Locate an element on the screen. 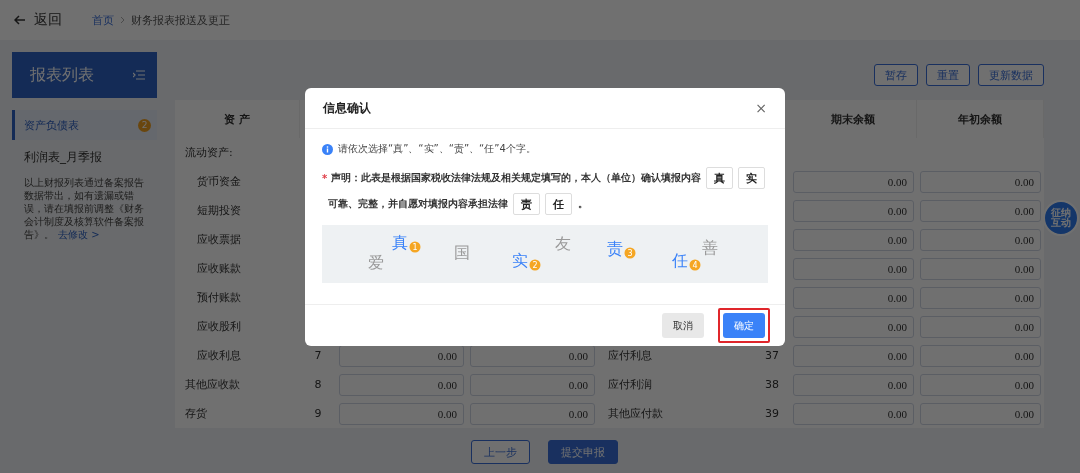 This screenshot has height=473, width=1080. row-label: 应收利息 is located at coordinates (219, 356).